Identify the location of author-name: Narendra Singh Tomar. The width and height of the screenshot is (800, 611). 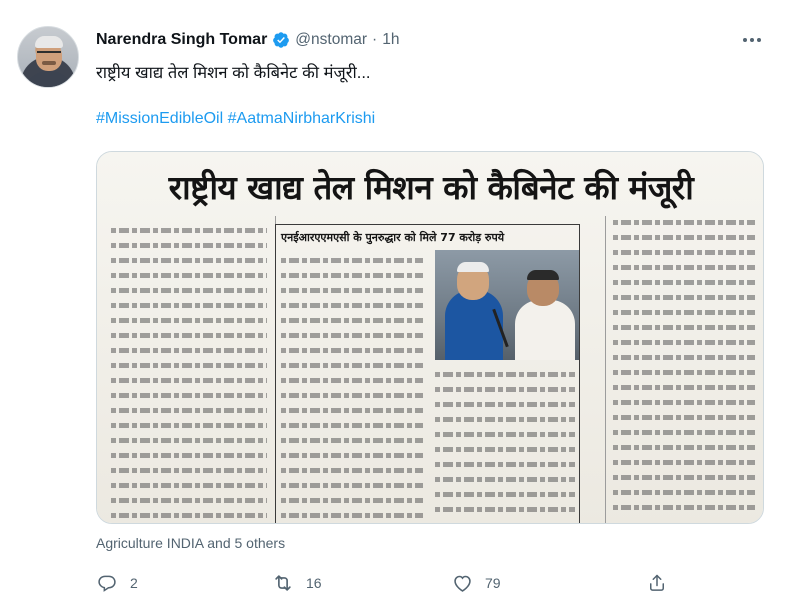
(181, 40).